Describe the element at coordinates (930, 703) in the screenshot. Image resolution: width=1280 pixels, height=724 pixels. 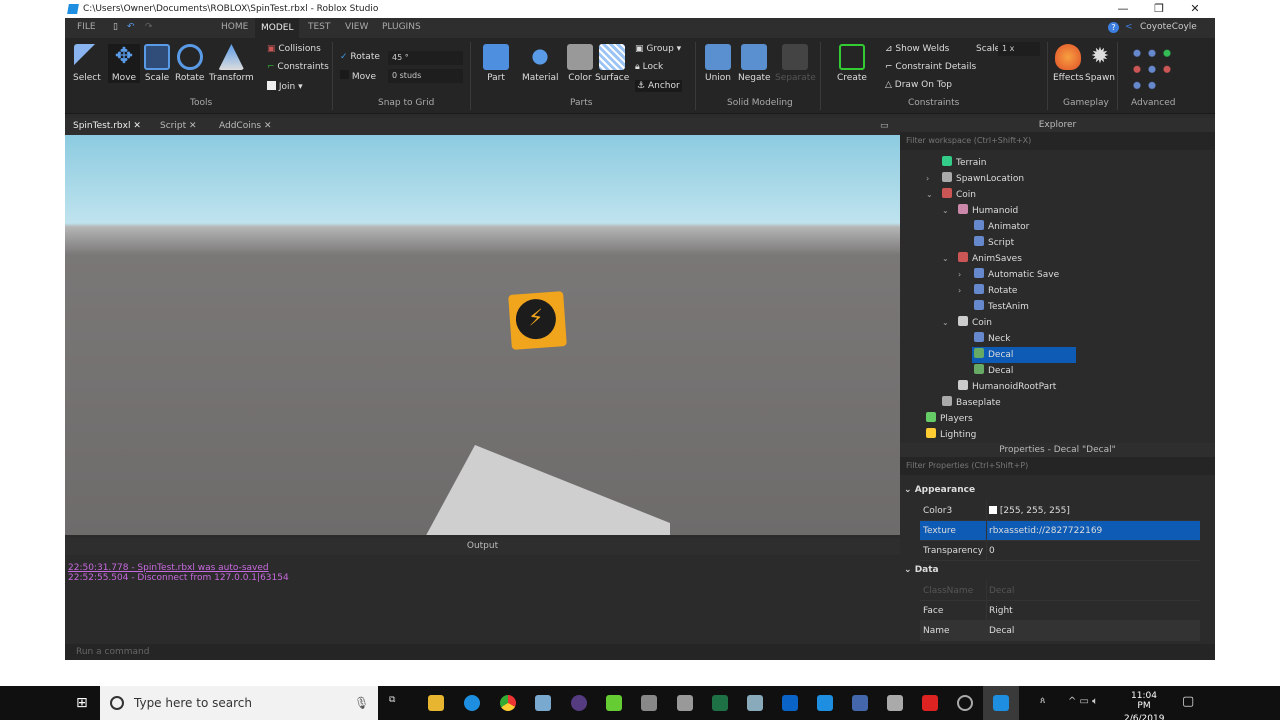
I see `roblox-player-icon` at that location.